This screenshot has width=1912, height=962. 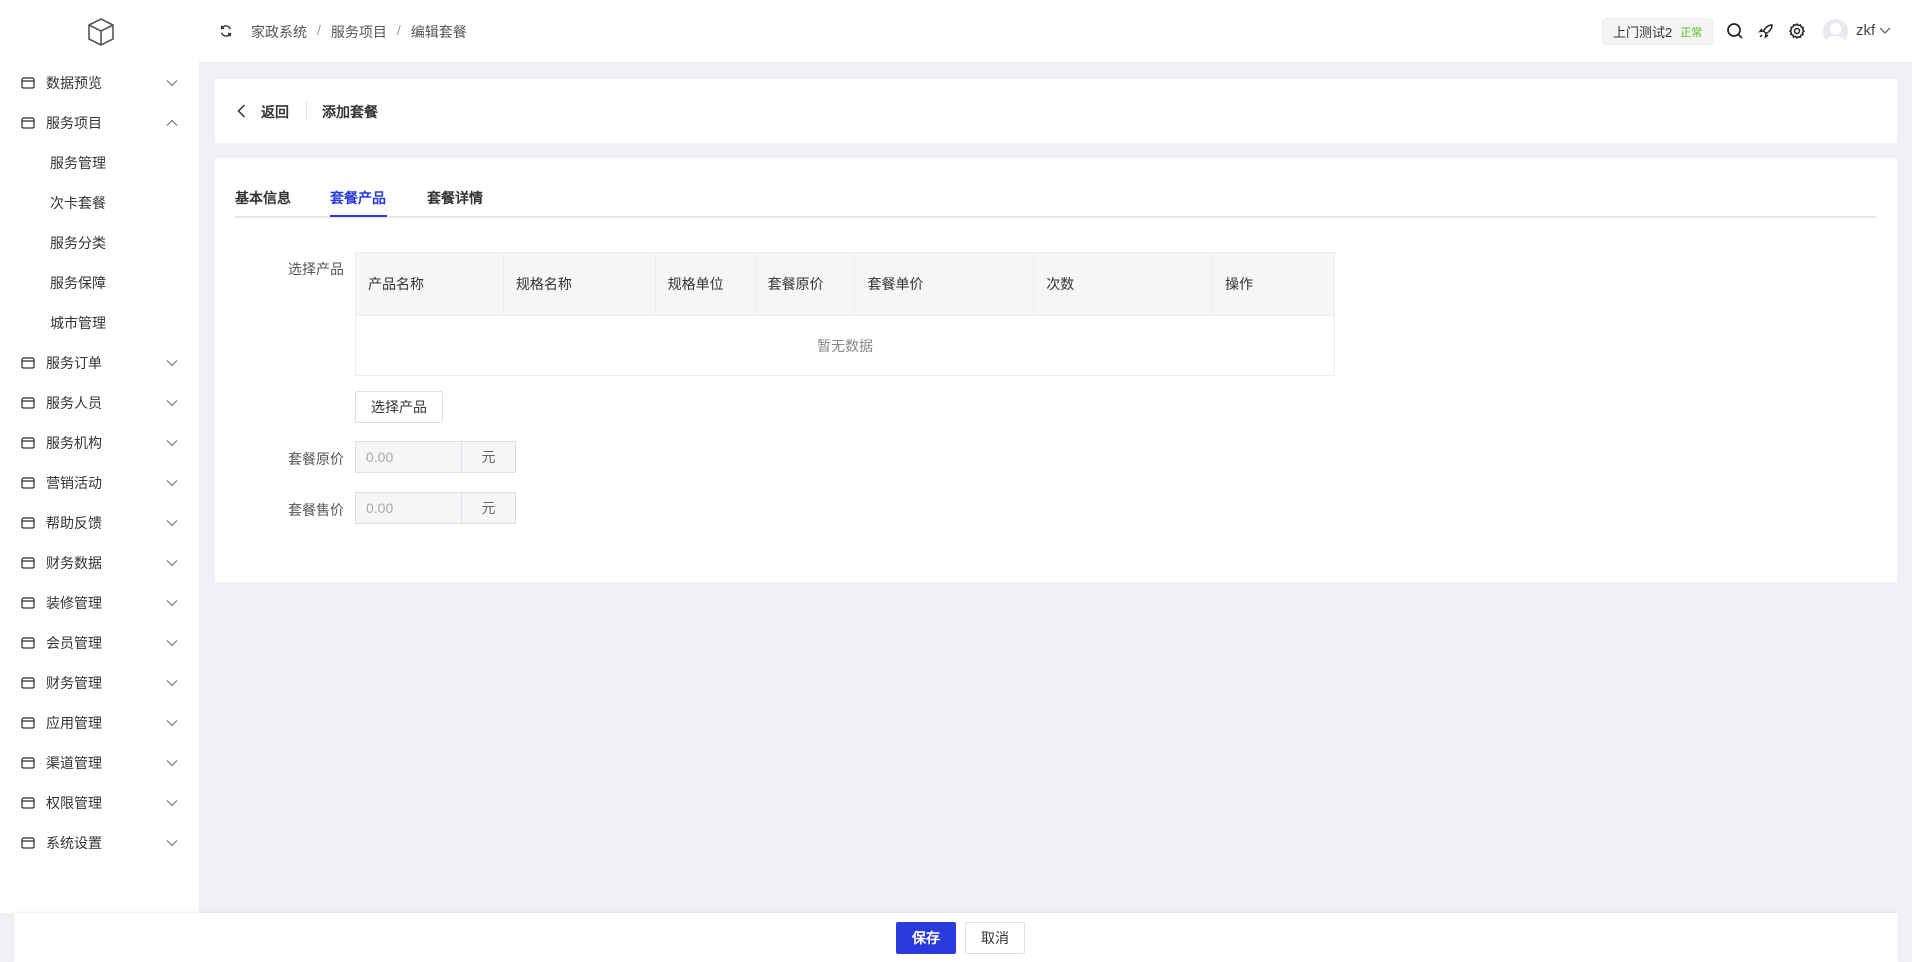 What do you see at coordinates (316, 510) in the screenshot?
I see `sale-price-label: 套餐售价` at bounding box center [316, 510].